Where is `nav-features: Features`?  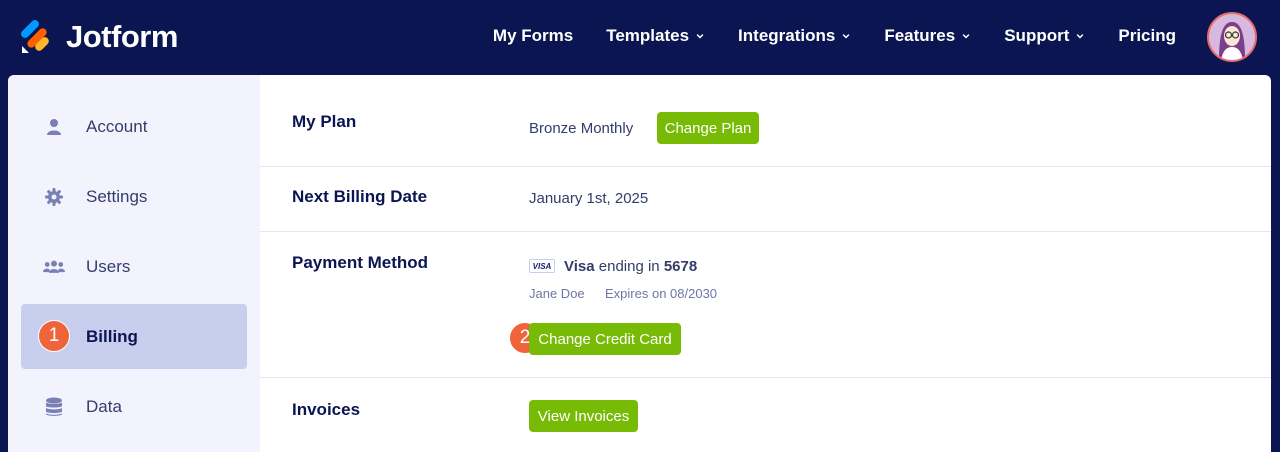
nav-features: Features is located at coordinates (927, 36).